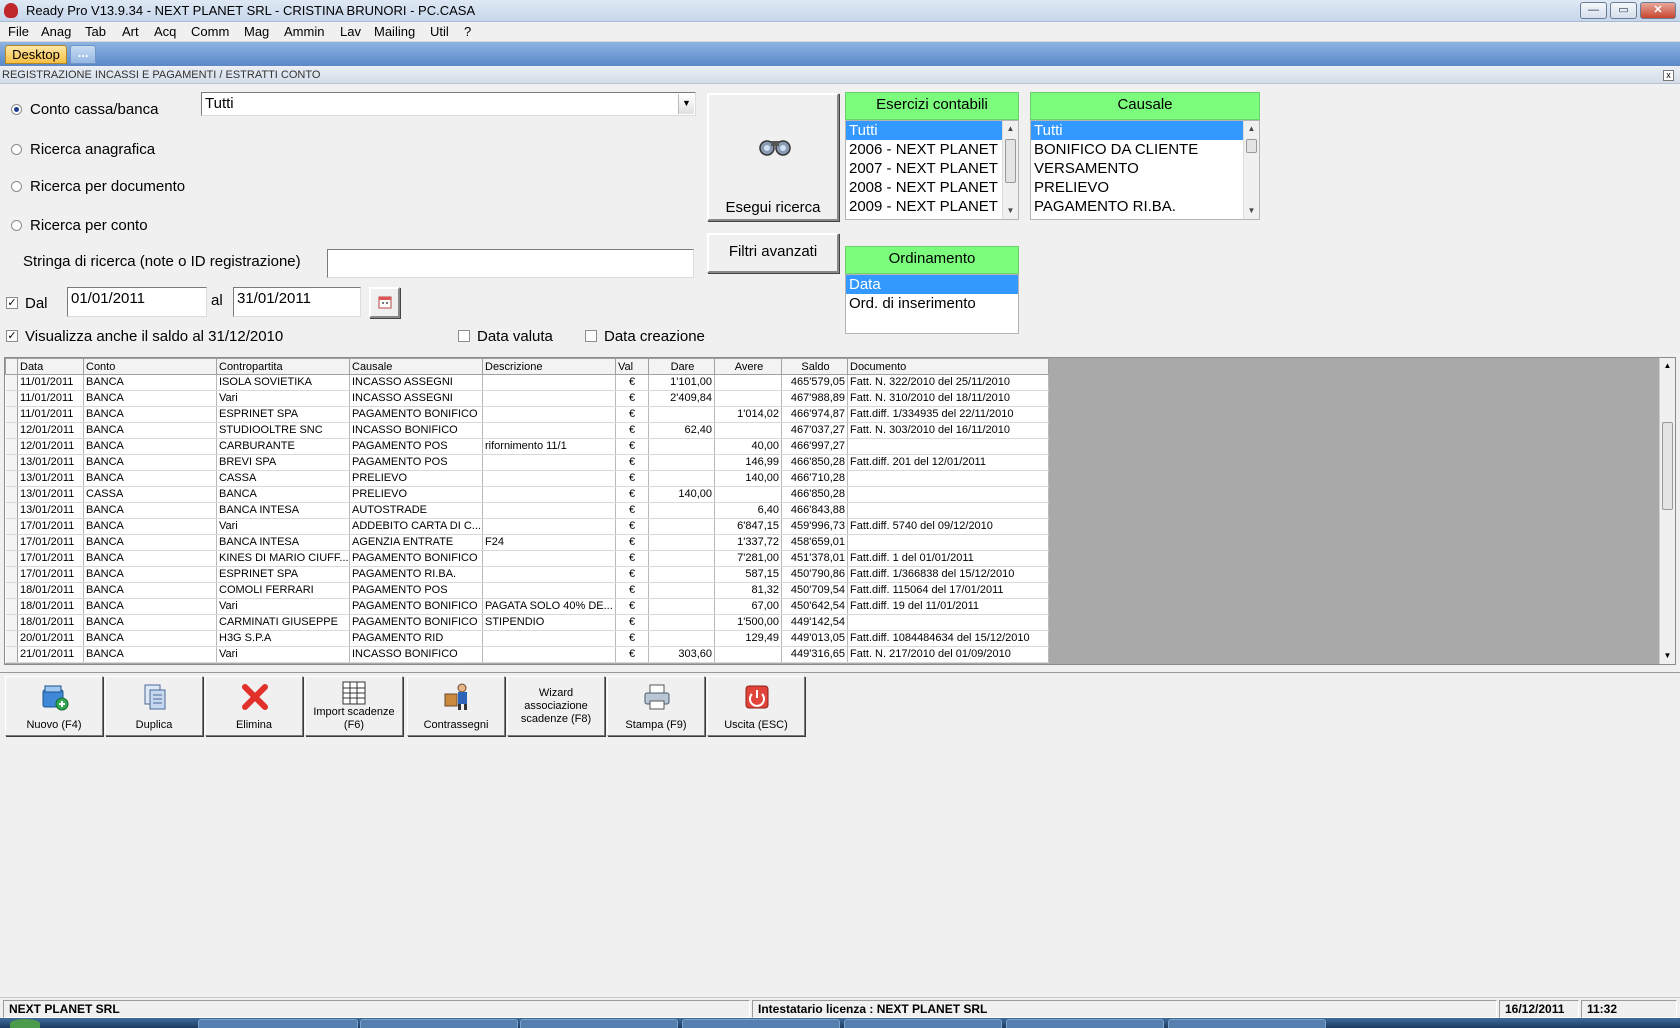 The height and width of the screenshot is (1028, 1680). Describe the element at coordinates (1667, 366) in the screenshot. I see `scroll-up-icon: ▲` at that location.